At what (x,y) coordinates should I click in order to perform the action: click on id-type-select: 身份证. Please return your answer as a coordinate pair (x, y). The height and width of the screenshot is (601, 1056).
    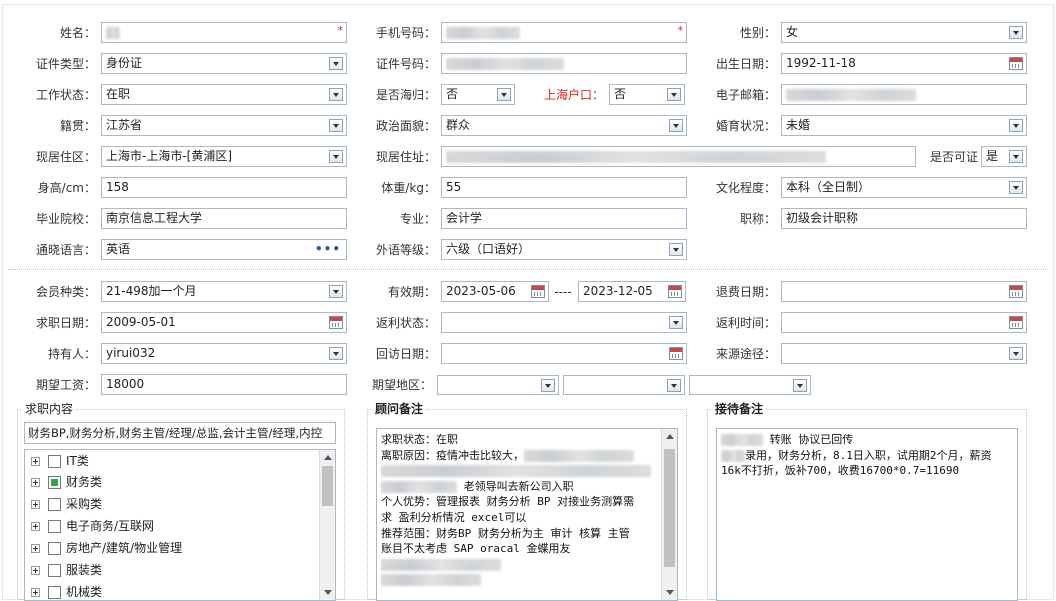
    Looking at the image, I should click on (224, 63).